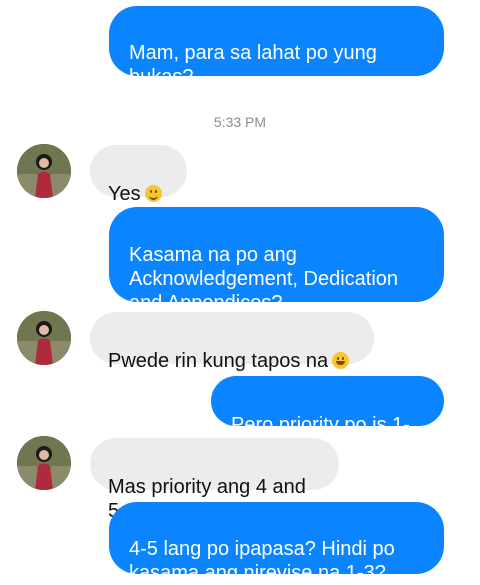 The height and width of the screenshot is (585, 480). I want to click on incoming-message-bubble: Yes, so click(138, 175).